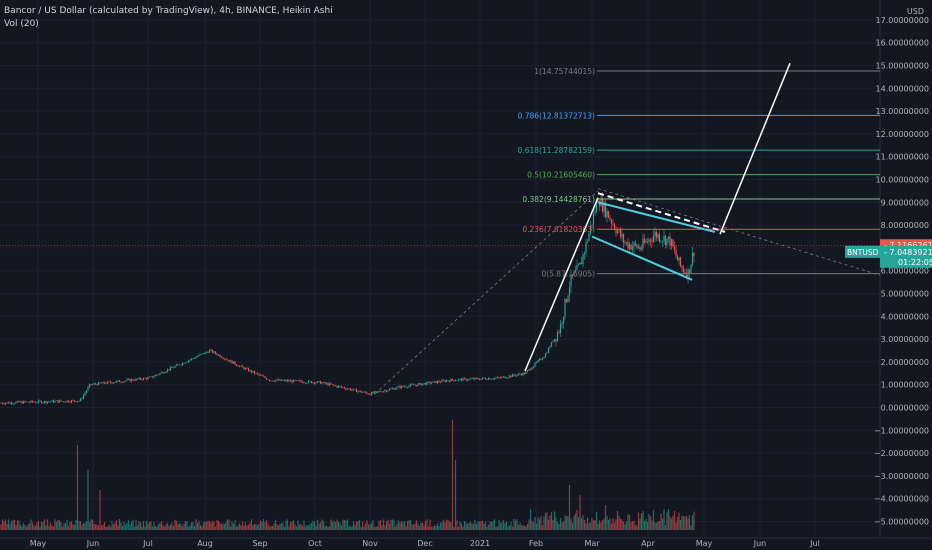 Image resolution: width=932 pixels, height=550 pixels. Describe the element at coordinates (21, 24) in the screenshot. I see `volume-indicator-label: Vol (20)` at that location.